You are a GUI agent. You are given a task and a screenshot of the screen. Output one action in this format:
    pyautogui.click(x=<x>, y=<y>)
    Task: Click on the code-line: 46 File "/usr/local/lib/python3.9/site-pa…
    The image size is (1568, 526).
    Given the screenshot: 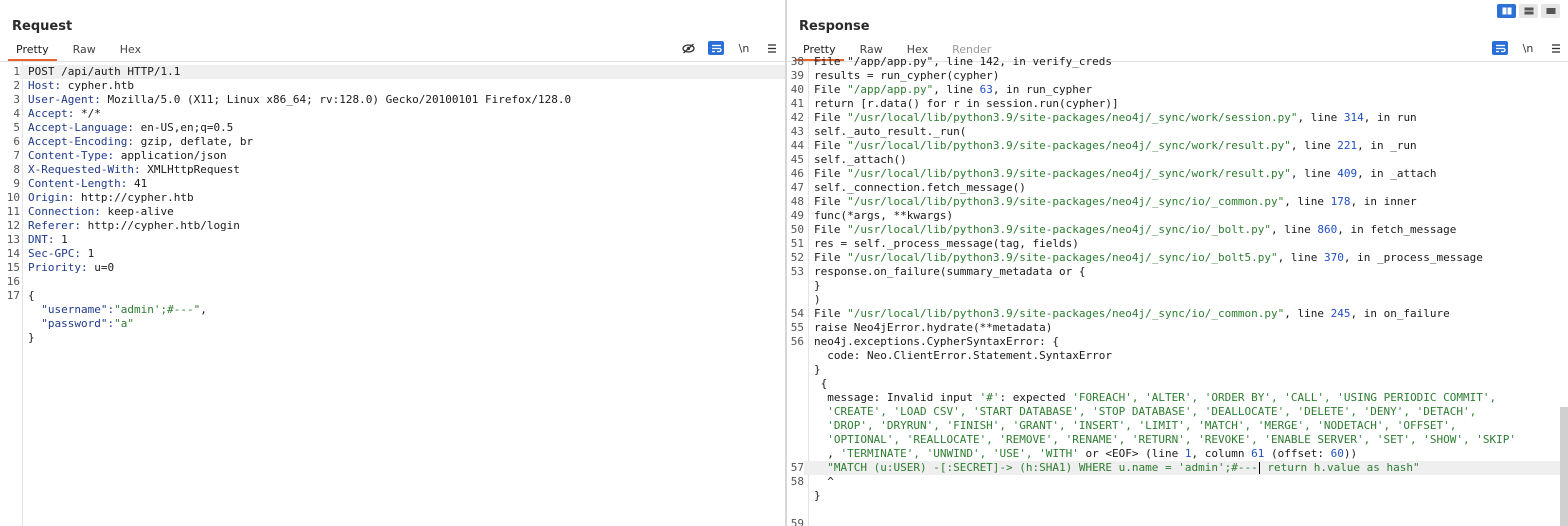 What is the action you would take?
    pyautogui.click(x=1177, y=174)
    